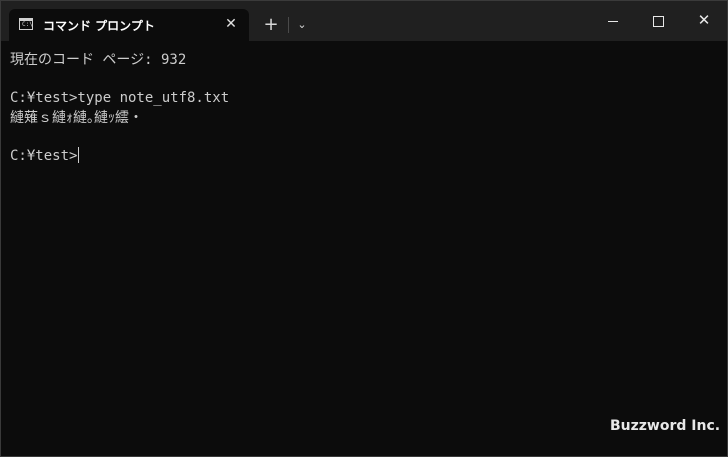 The image size is (728, 457). What do you see at coordinates (120, 98) in the screenshot?
I see `console-line: C:¥test>type note_utf8.txt` at bounding box center [120, 98].